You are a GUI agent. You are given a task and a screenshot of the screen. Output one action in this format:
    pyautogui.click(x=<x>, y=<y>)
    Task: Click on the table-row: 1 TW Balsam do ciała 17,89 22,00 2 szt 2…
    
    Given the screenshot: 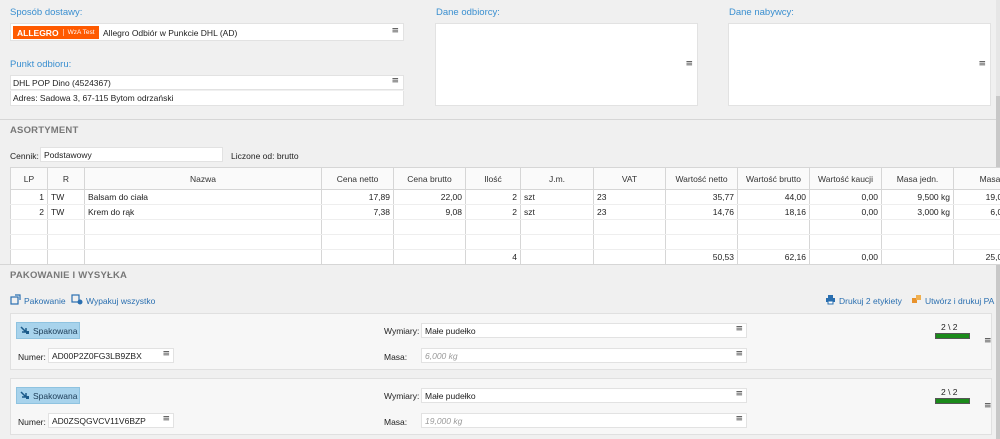 What is the action you would take?
    pyautogui.click(x=505, y=197)
    